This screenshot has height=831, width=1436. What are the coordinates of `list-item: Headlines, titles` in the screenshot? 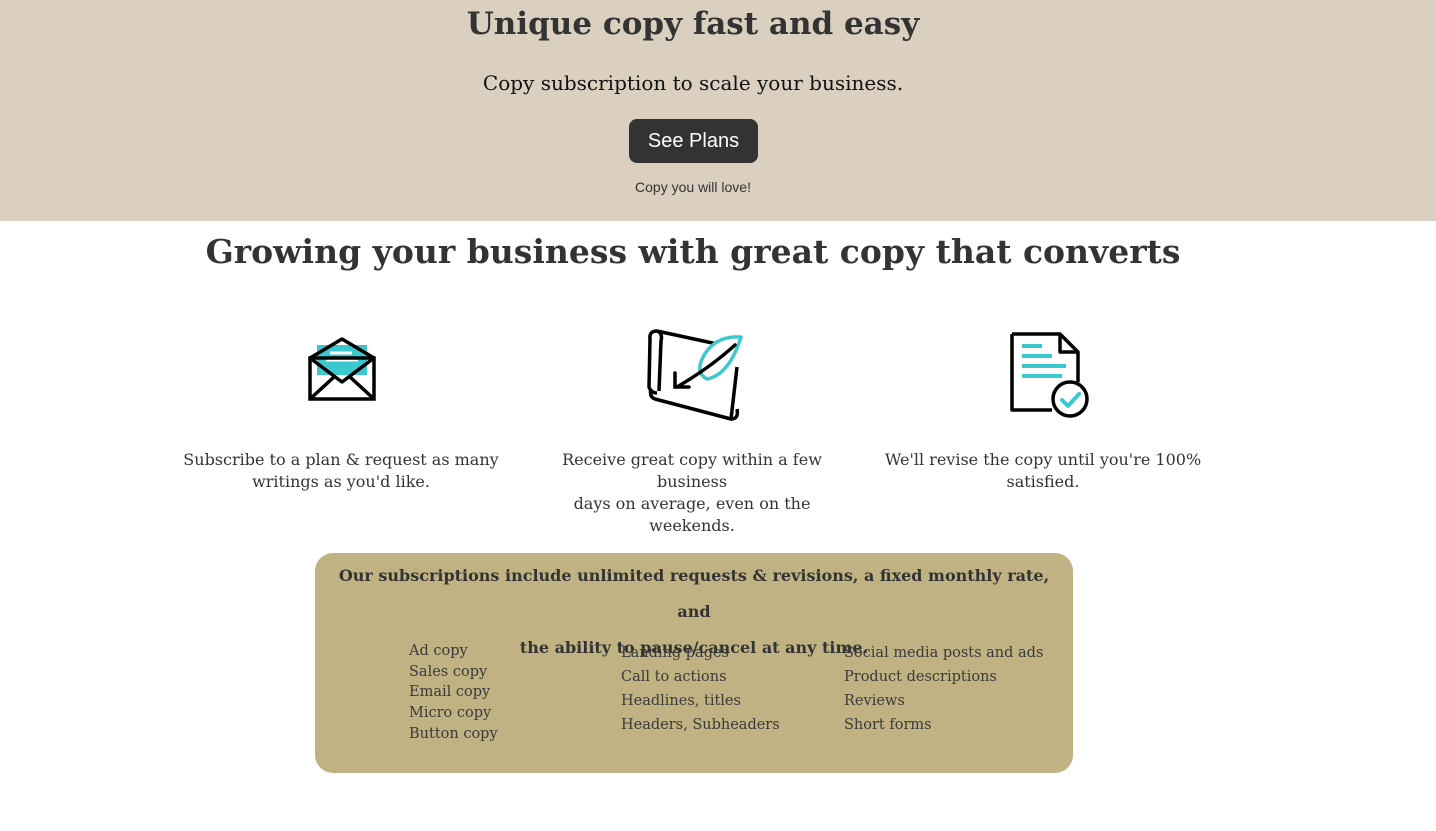 It's located at (681, 701).